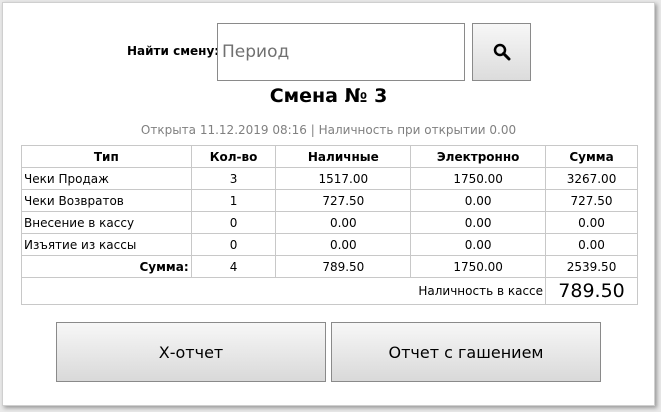 This screenshot has width=661, height=412. What do you see at coordinates (106, 266) in the screenshot?
I see `total-label: Сумма:` at bounding box center [106, 266].